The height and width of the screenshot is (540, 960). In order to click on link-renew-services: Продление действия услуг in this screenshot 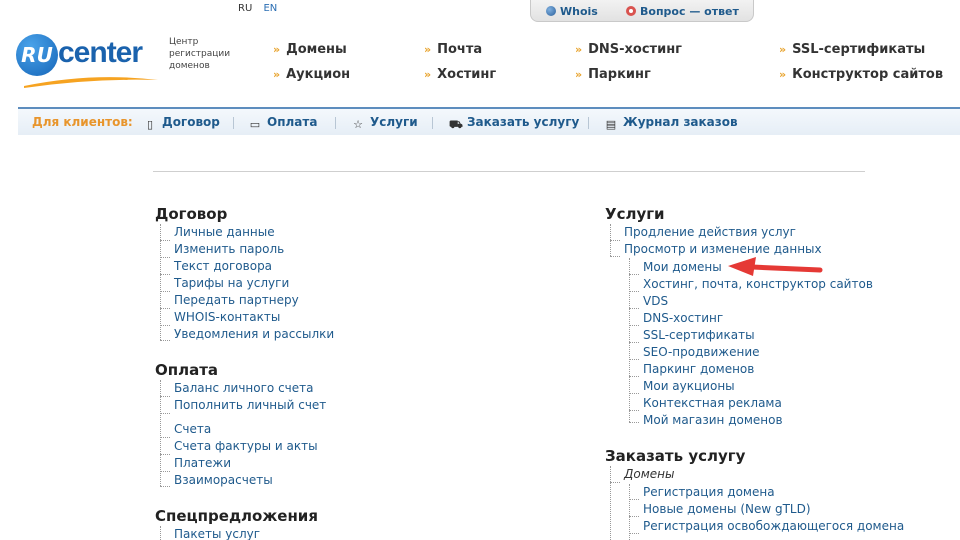, I will do `click(710, 232)`.